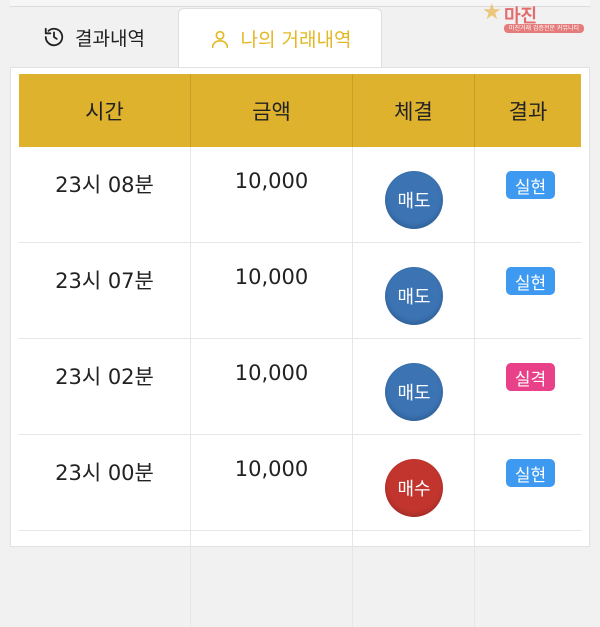 The height and width of the screenshot is (627, 600). I want to click on trade-cell: 매수, so click(414, 482).